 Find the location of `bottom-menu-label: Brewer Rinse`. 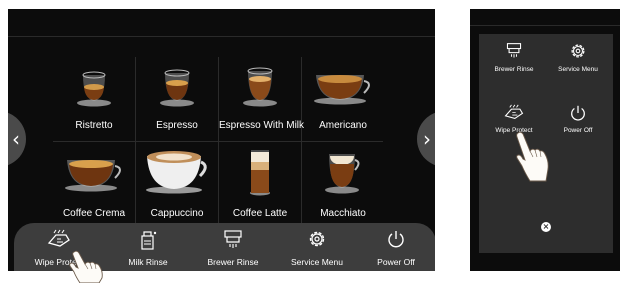

bottom-menu-label: Brewer Rinse is located at coordinates (233, 262).